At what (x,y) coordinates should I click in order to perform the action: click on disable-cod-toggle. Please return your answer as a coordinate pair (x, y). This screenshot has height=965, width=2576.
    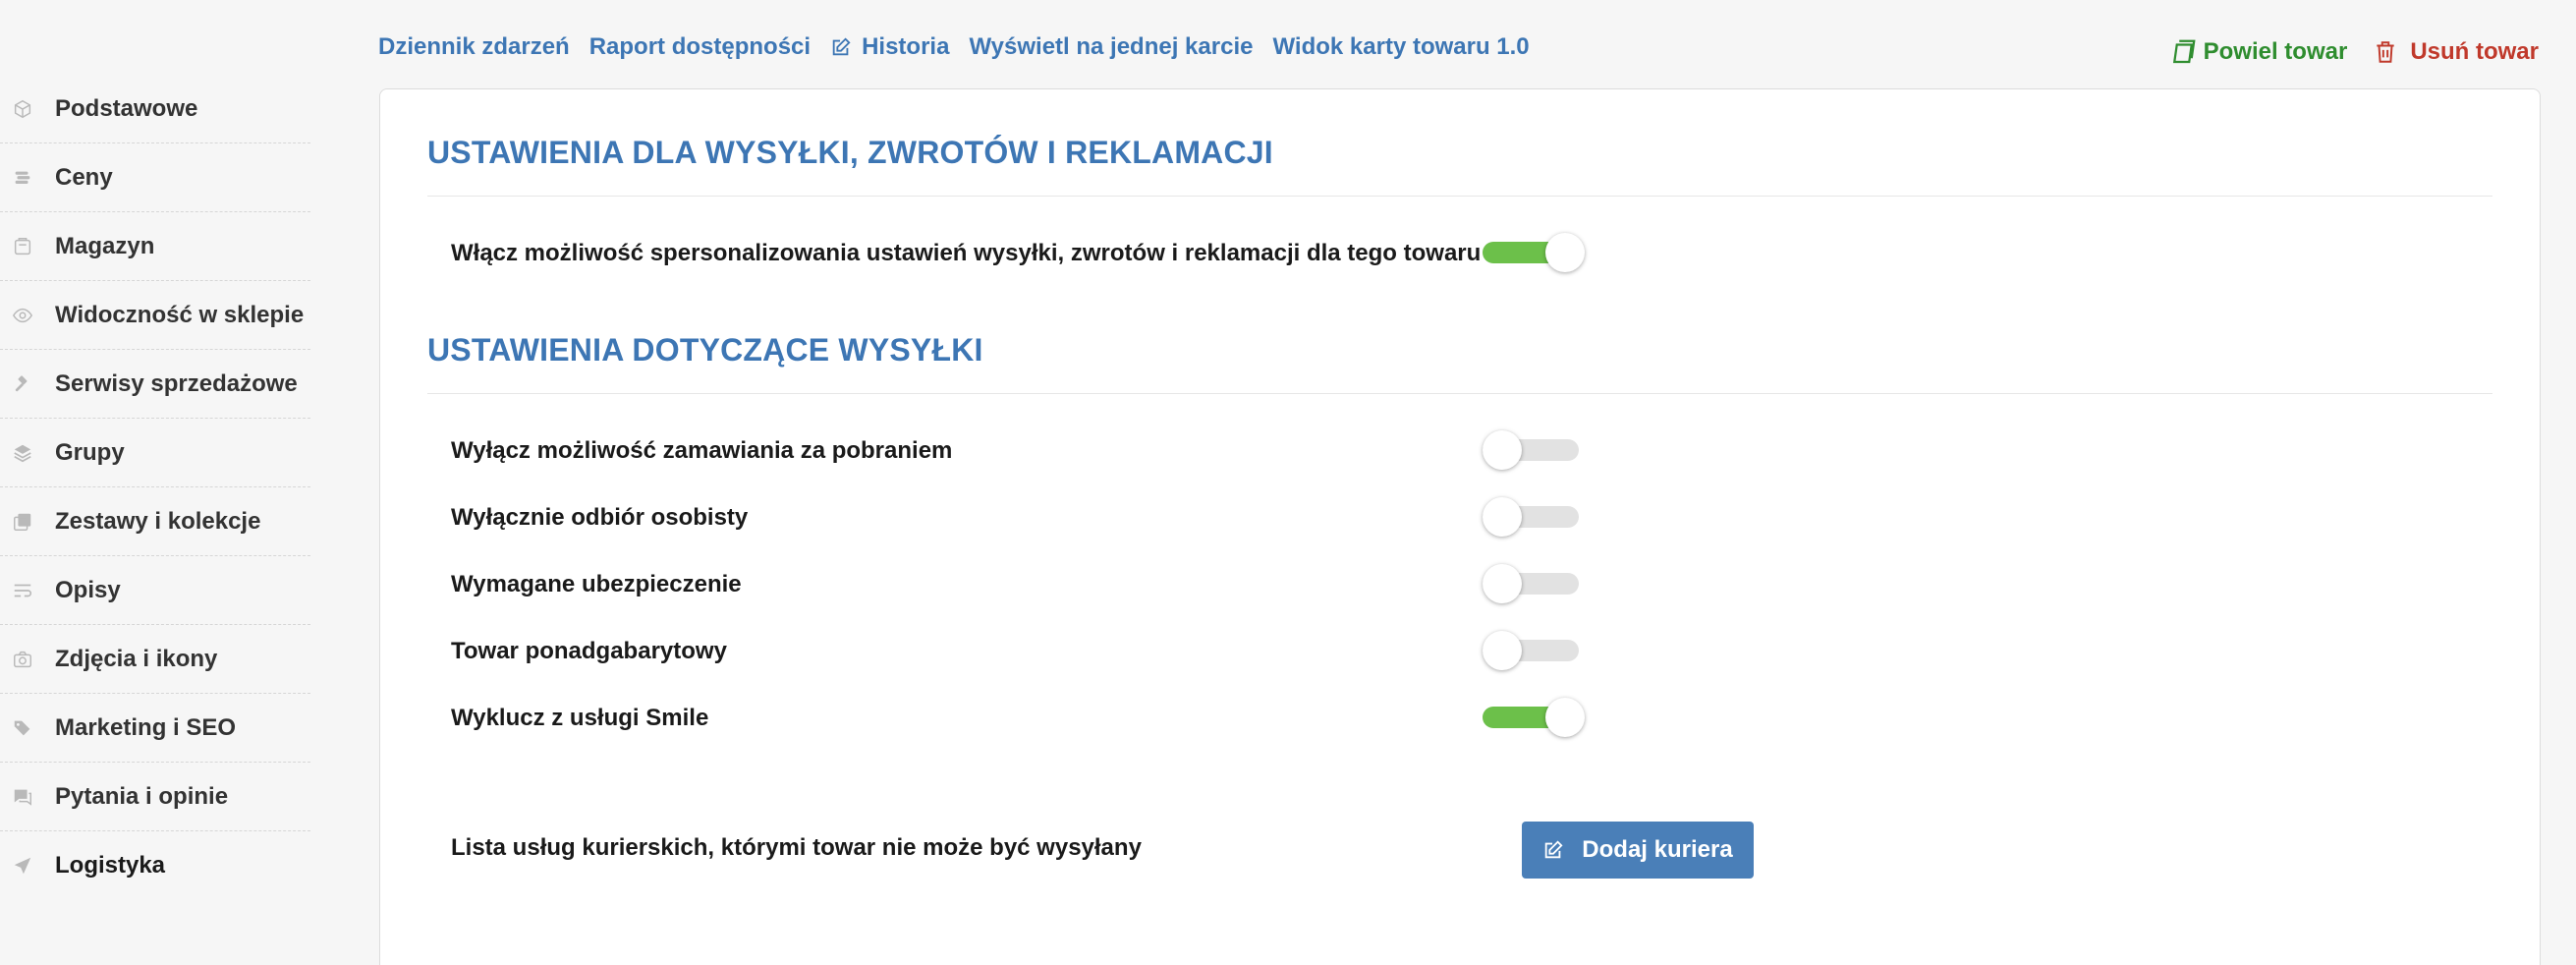
    Looking at the image, I should click on (1537, 450).